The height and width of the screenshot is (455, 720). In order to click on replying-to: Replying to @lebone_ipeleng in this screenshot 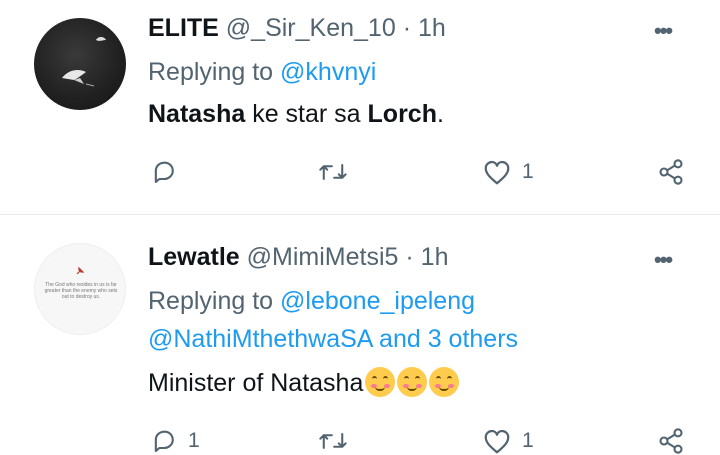, I will do `click(311, 301)`.